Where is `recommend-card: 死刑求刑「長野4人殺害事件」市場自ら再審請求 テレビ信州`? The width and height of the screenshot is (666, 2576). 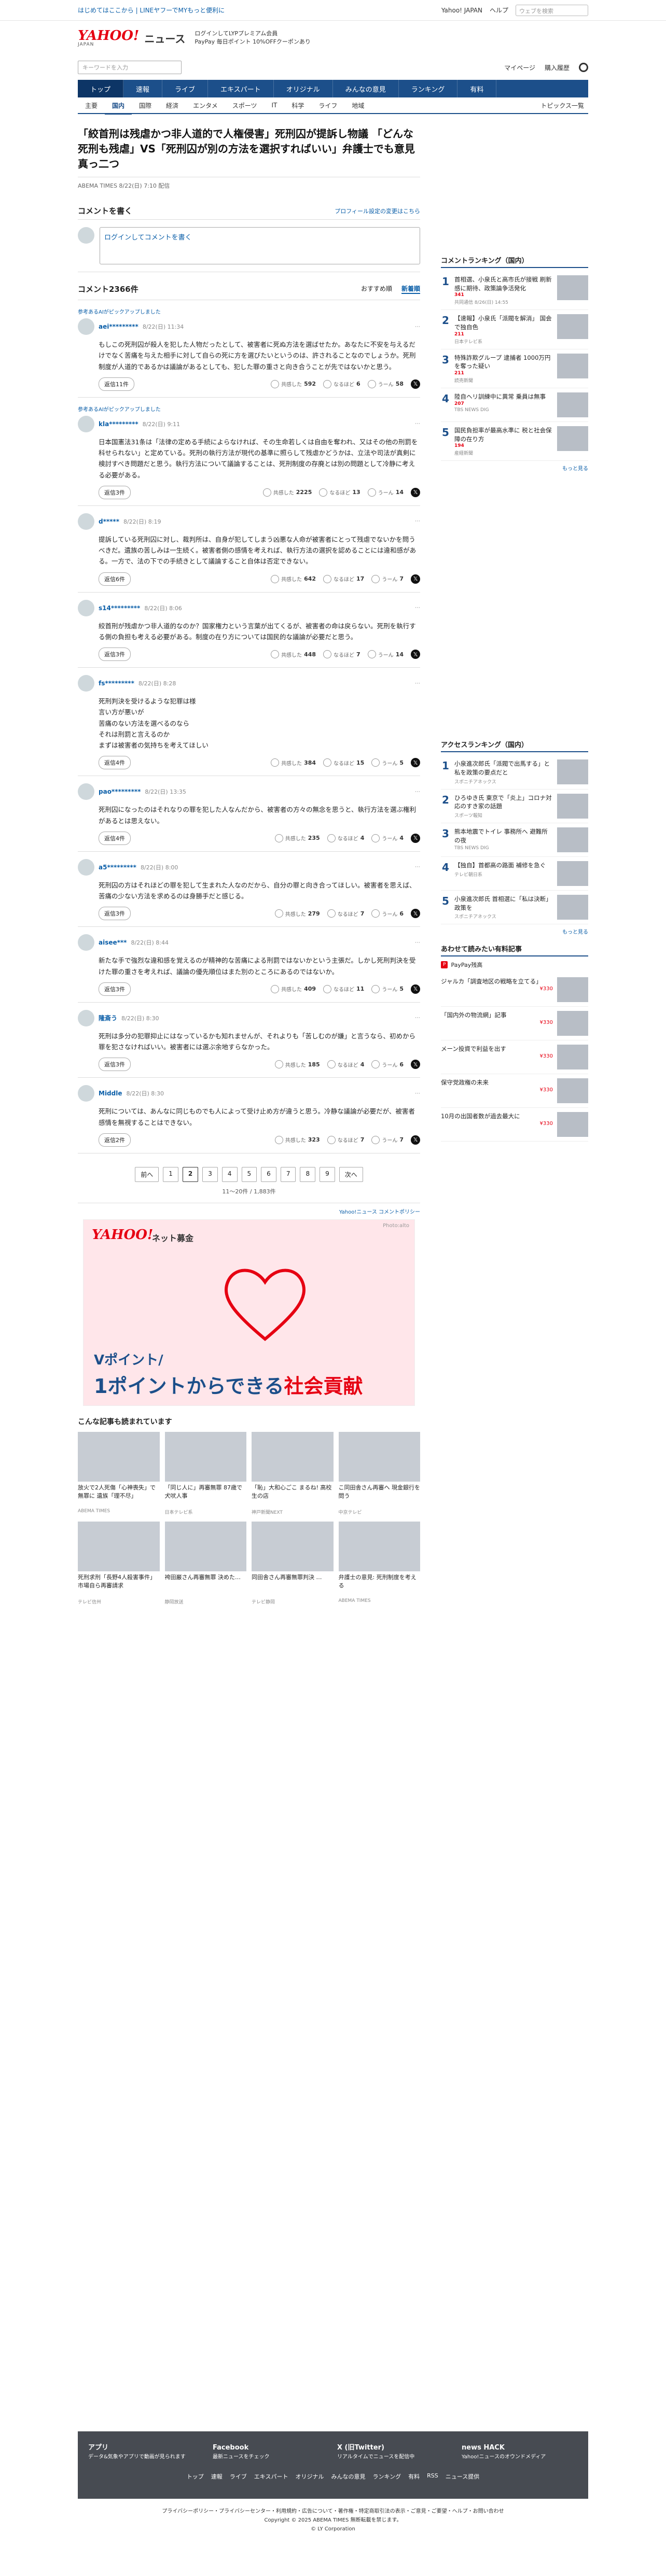 recommend-card: 死刑求刑「長野4人殺害事件」市場自ら再審請求 テレビ信州 is located at coordinates (119, 1563).